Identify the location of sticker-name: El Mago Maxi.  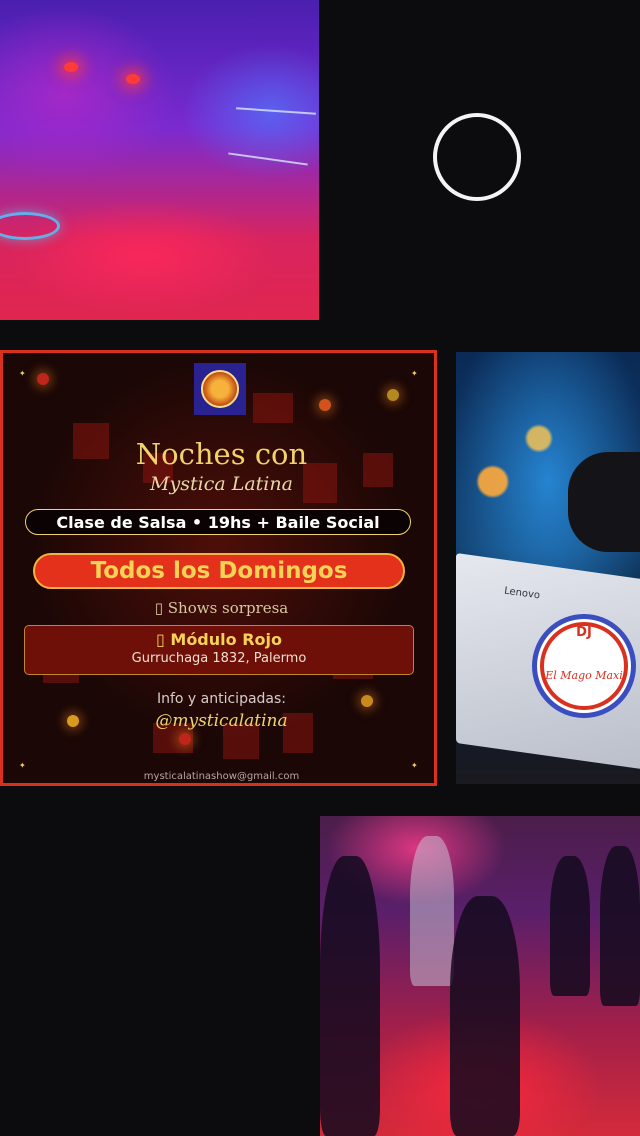
(584, 675).